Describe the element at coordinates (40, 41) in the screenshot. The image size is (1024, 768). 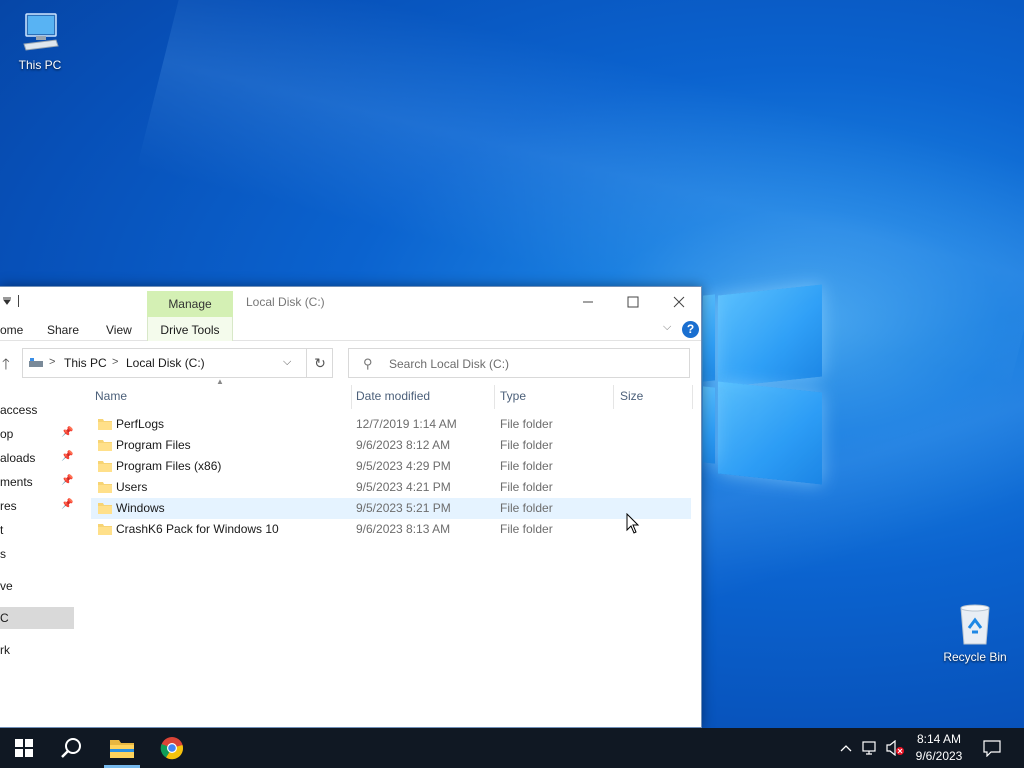
I see `desktop-icon-this-pc: This PC` at that location.